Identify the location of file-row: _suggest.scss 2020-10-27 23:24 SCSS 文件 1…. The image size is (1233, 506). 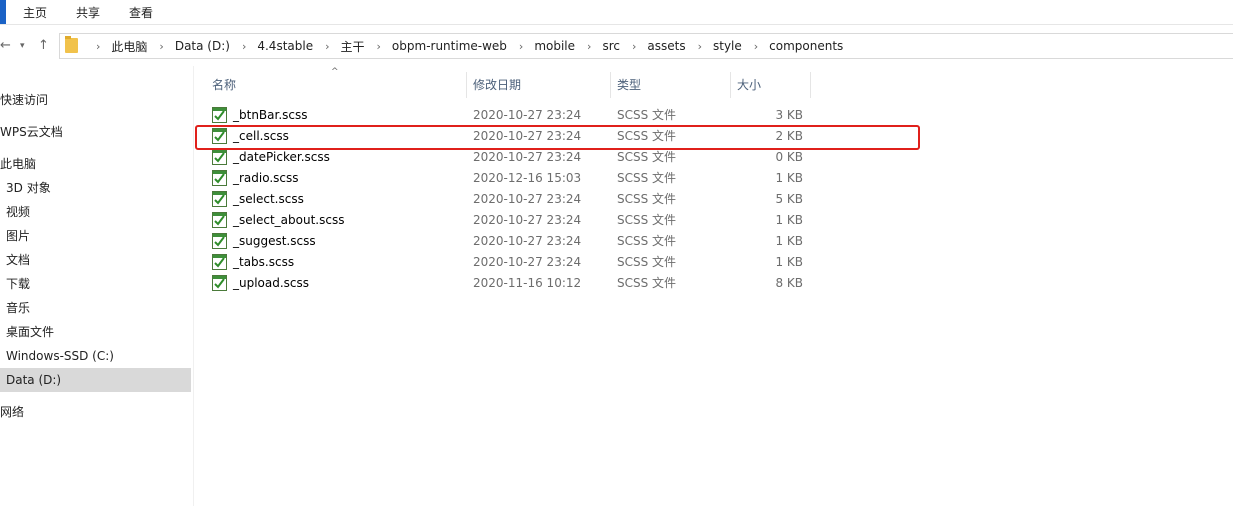
(557, 241).